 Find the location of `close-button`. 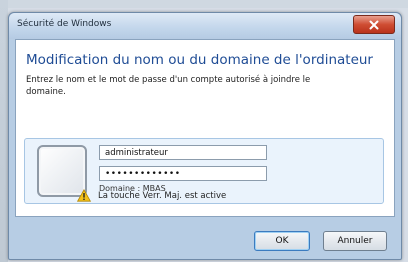

close-button is located at coordinates (374, 24).